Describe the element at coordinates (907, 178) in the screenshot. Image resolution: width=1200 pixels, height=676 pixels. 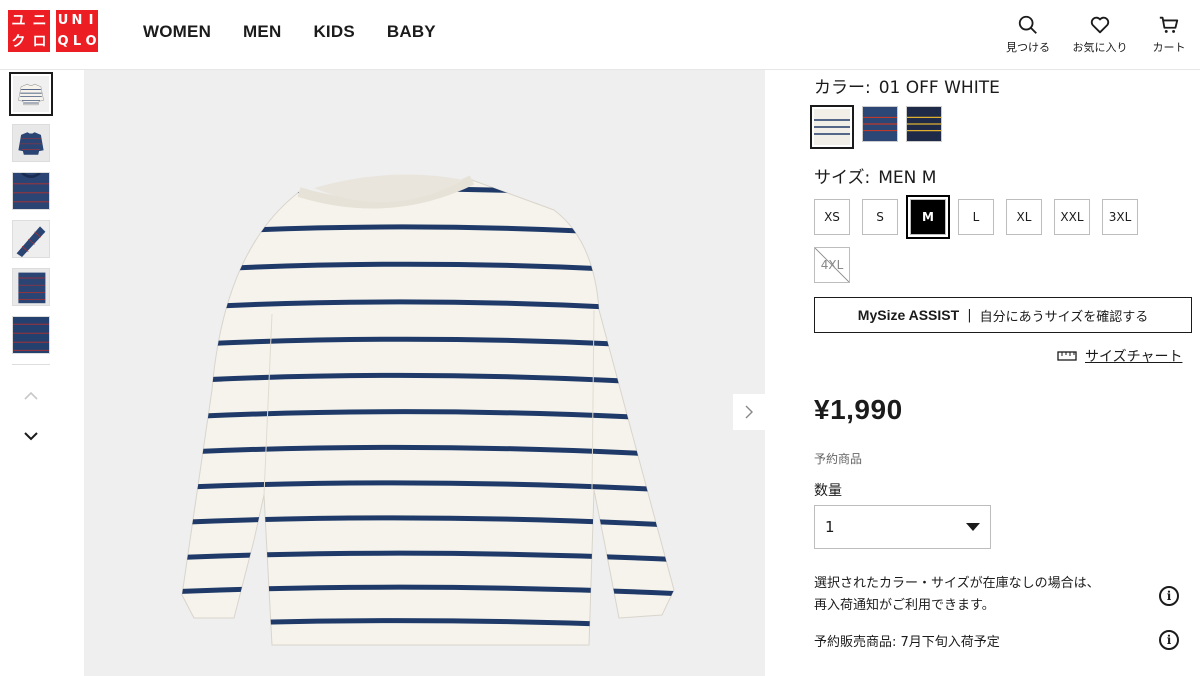
I see `size-value: MEN M` at that location.